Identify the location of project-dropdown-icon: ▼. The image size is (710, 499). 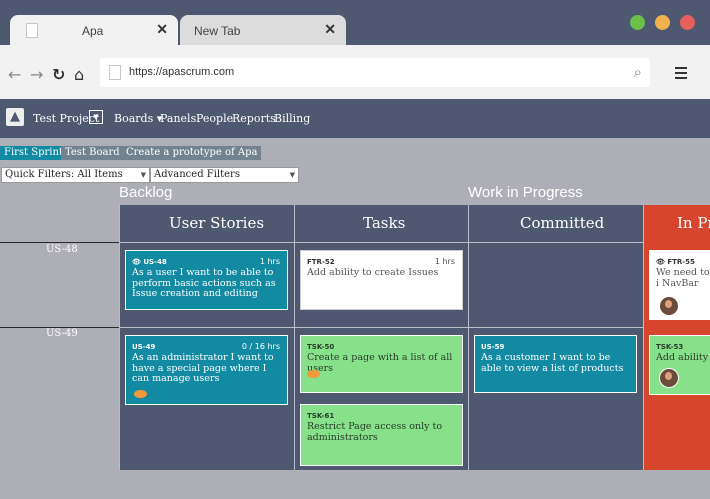
(96, 117).